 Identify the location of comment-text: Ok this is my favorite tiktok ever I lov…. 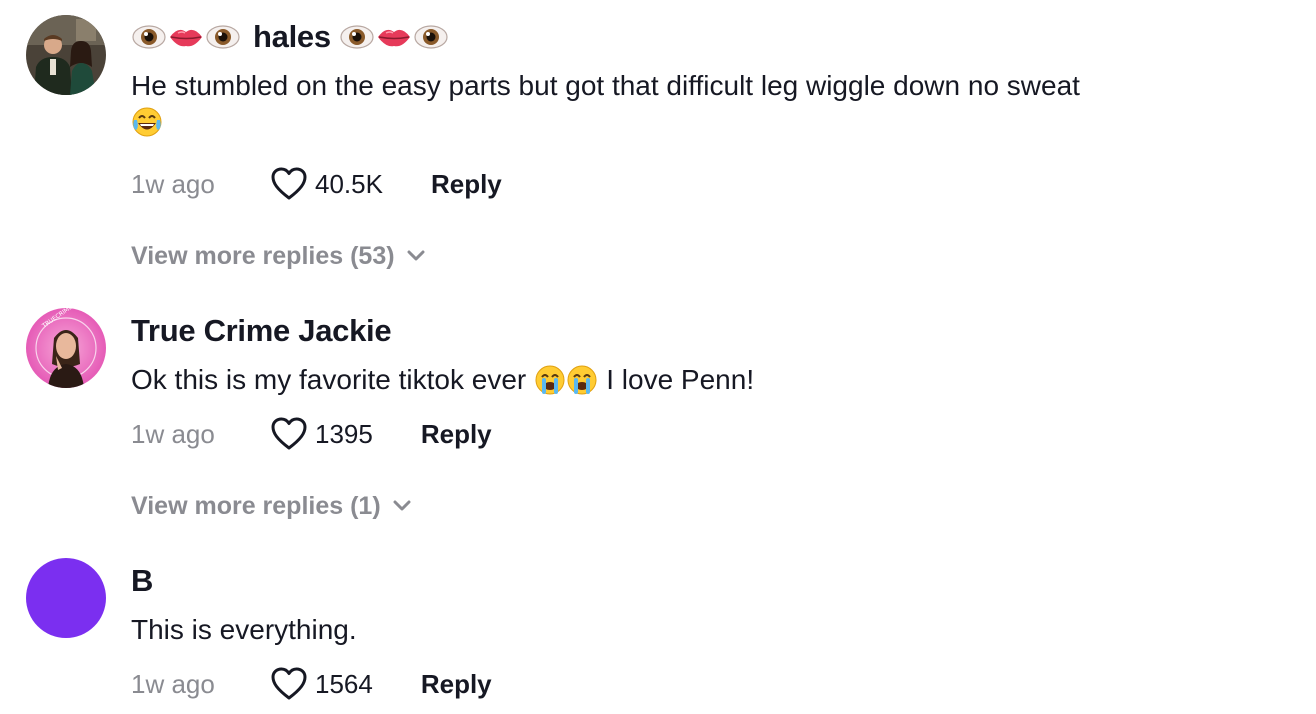
(442, 380).